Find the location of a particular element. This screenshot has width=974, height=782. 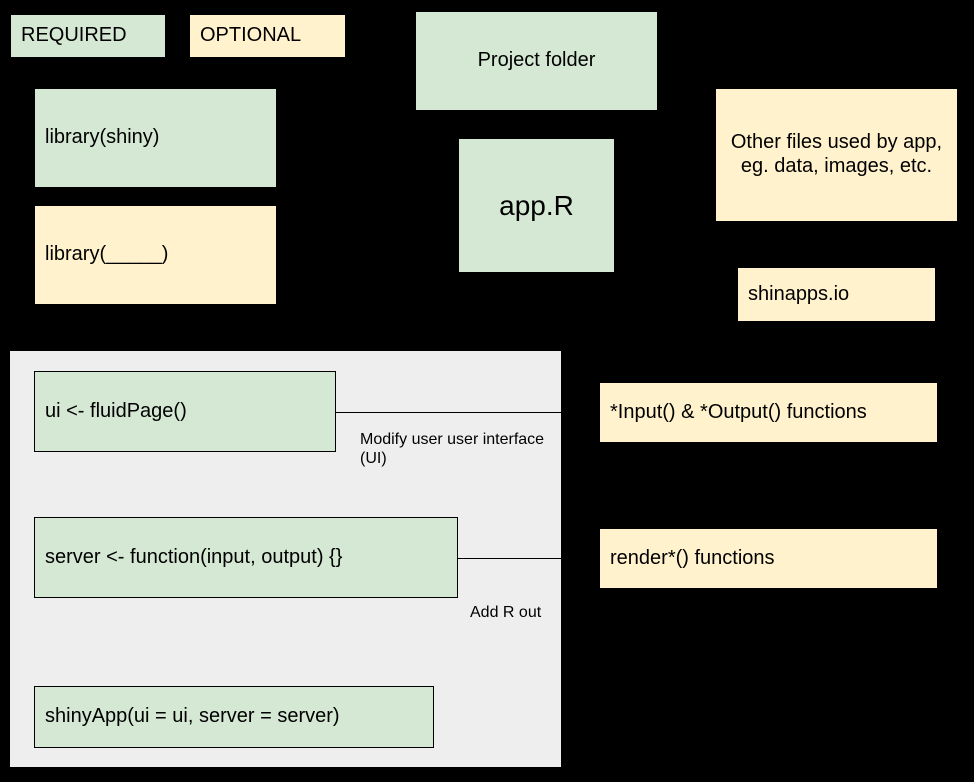

node-shinyapps-io: shinapps.io is located at coordinates (836, 294).